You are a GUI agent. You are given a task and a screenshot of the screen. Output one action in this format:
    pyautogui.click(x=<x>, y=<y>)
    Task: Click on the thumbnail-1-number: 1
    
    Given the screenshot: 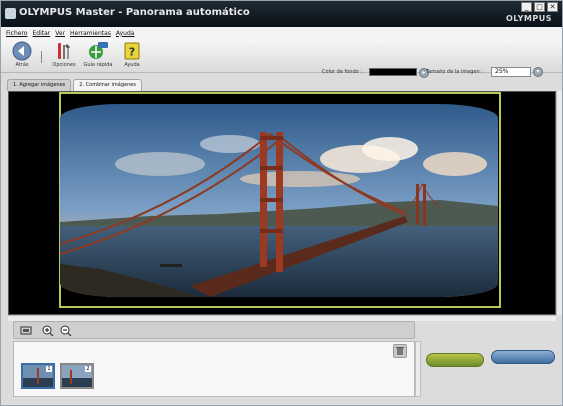 What is the action you would take?
    pyautogui.click(x=49, y=369)
    